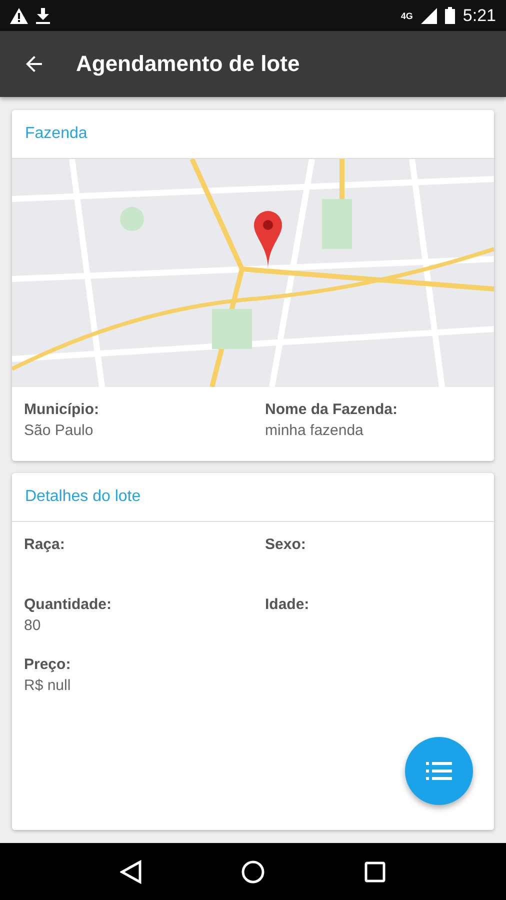 The height and width of the screenshot is (900, 506). I want to click on field-label: Preço:, so click(48, 665).